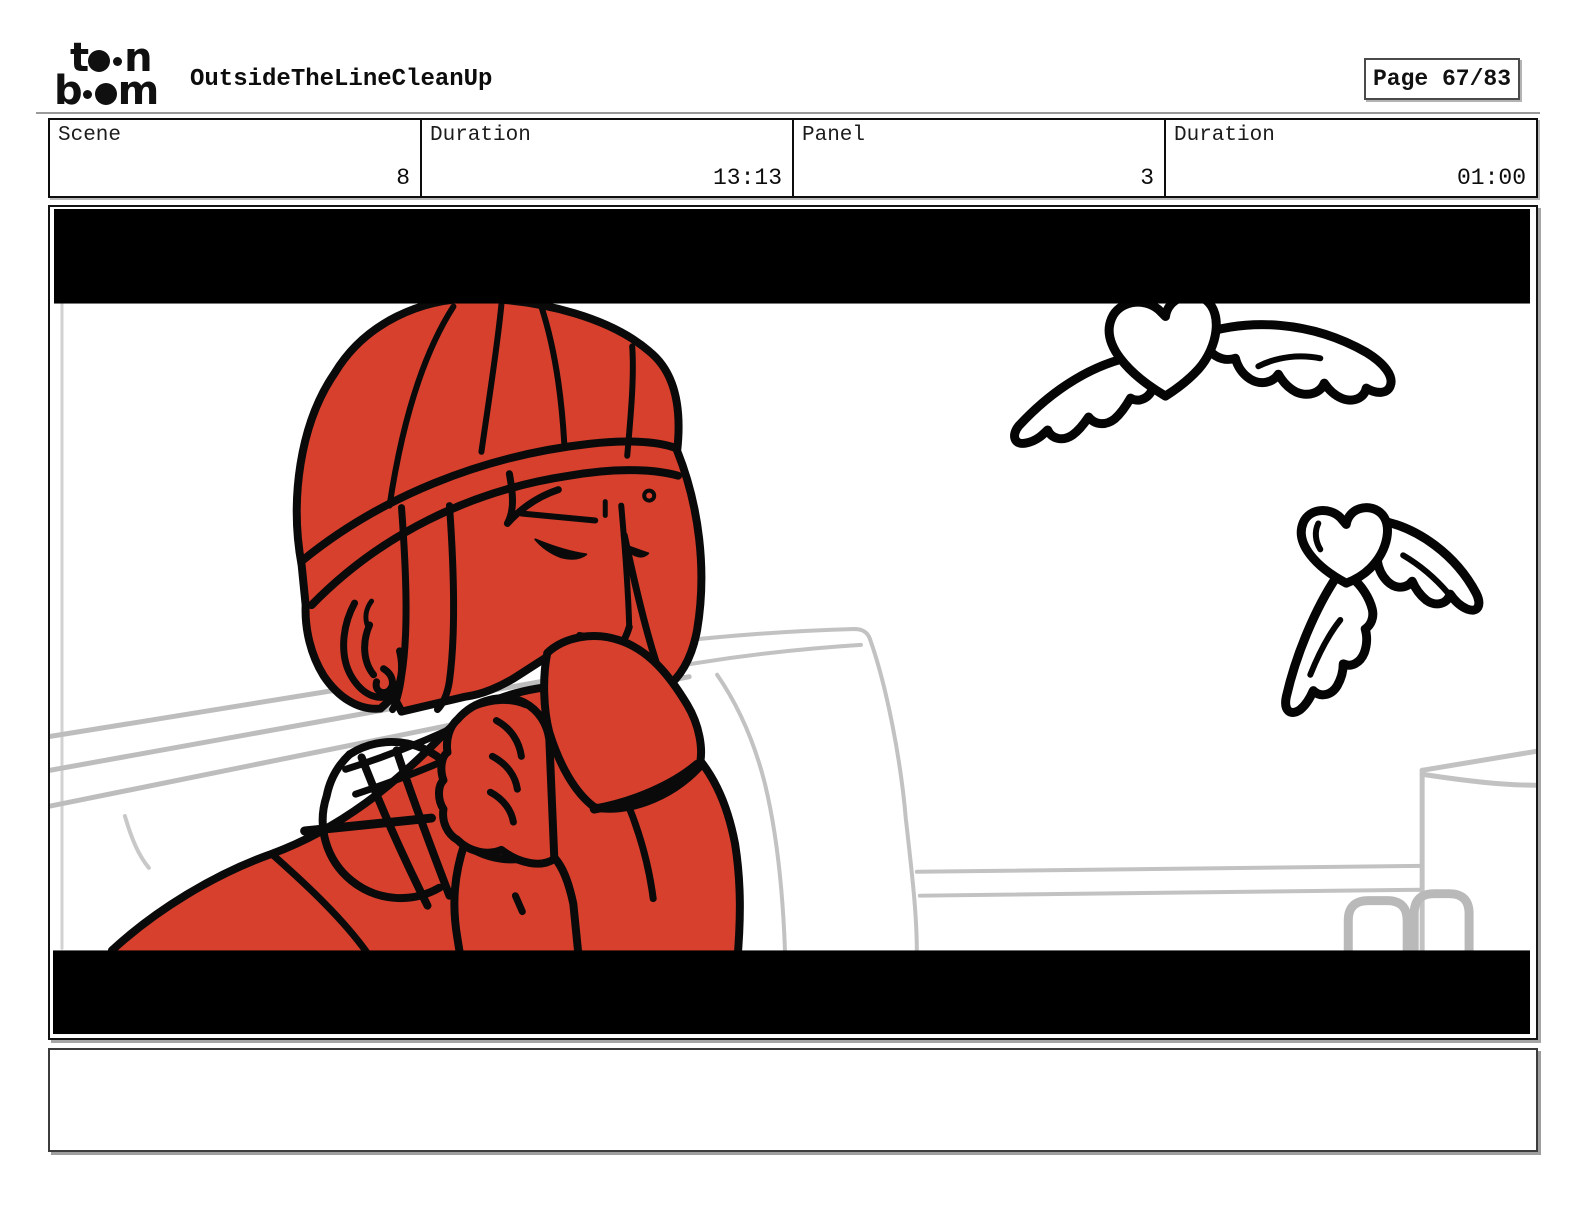  What do you see at coordinates (788, 113) in the screenshot?
I see `header-divider` at bounding box center [788, 113].